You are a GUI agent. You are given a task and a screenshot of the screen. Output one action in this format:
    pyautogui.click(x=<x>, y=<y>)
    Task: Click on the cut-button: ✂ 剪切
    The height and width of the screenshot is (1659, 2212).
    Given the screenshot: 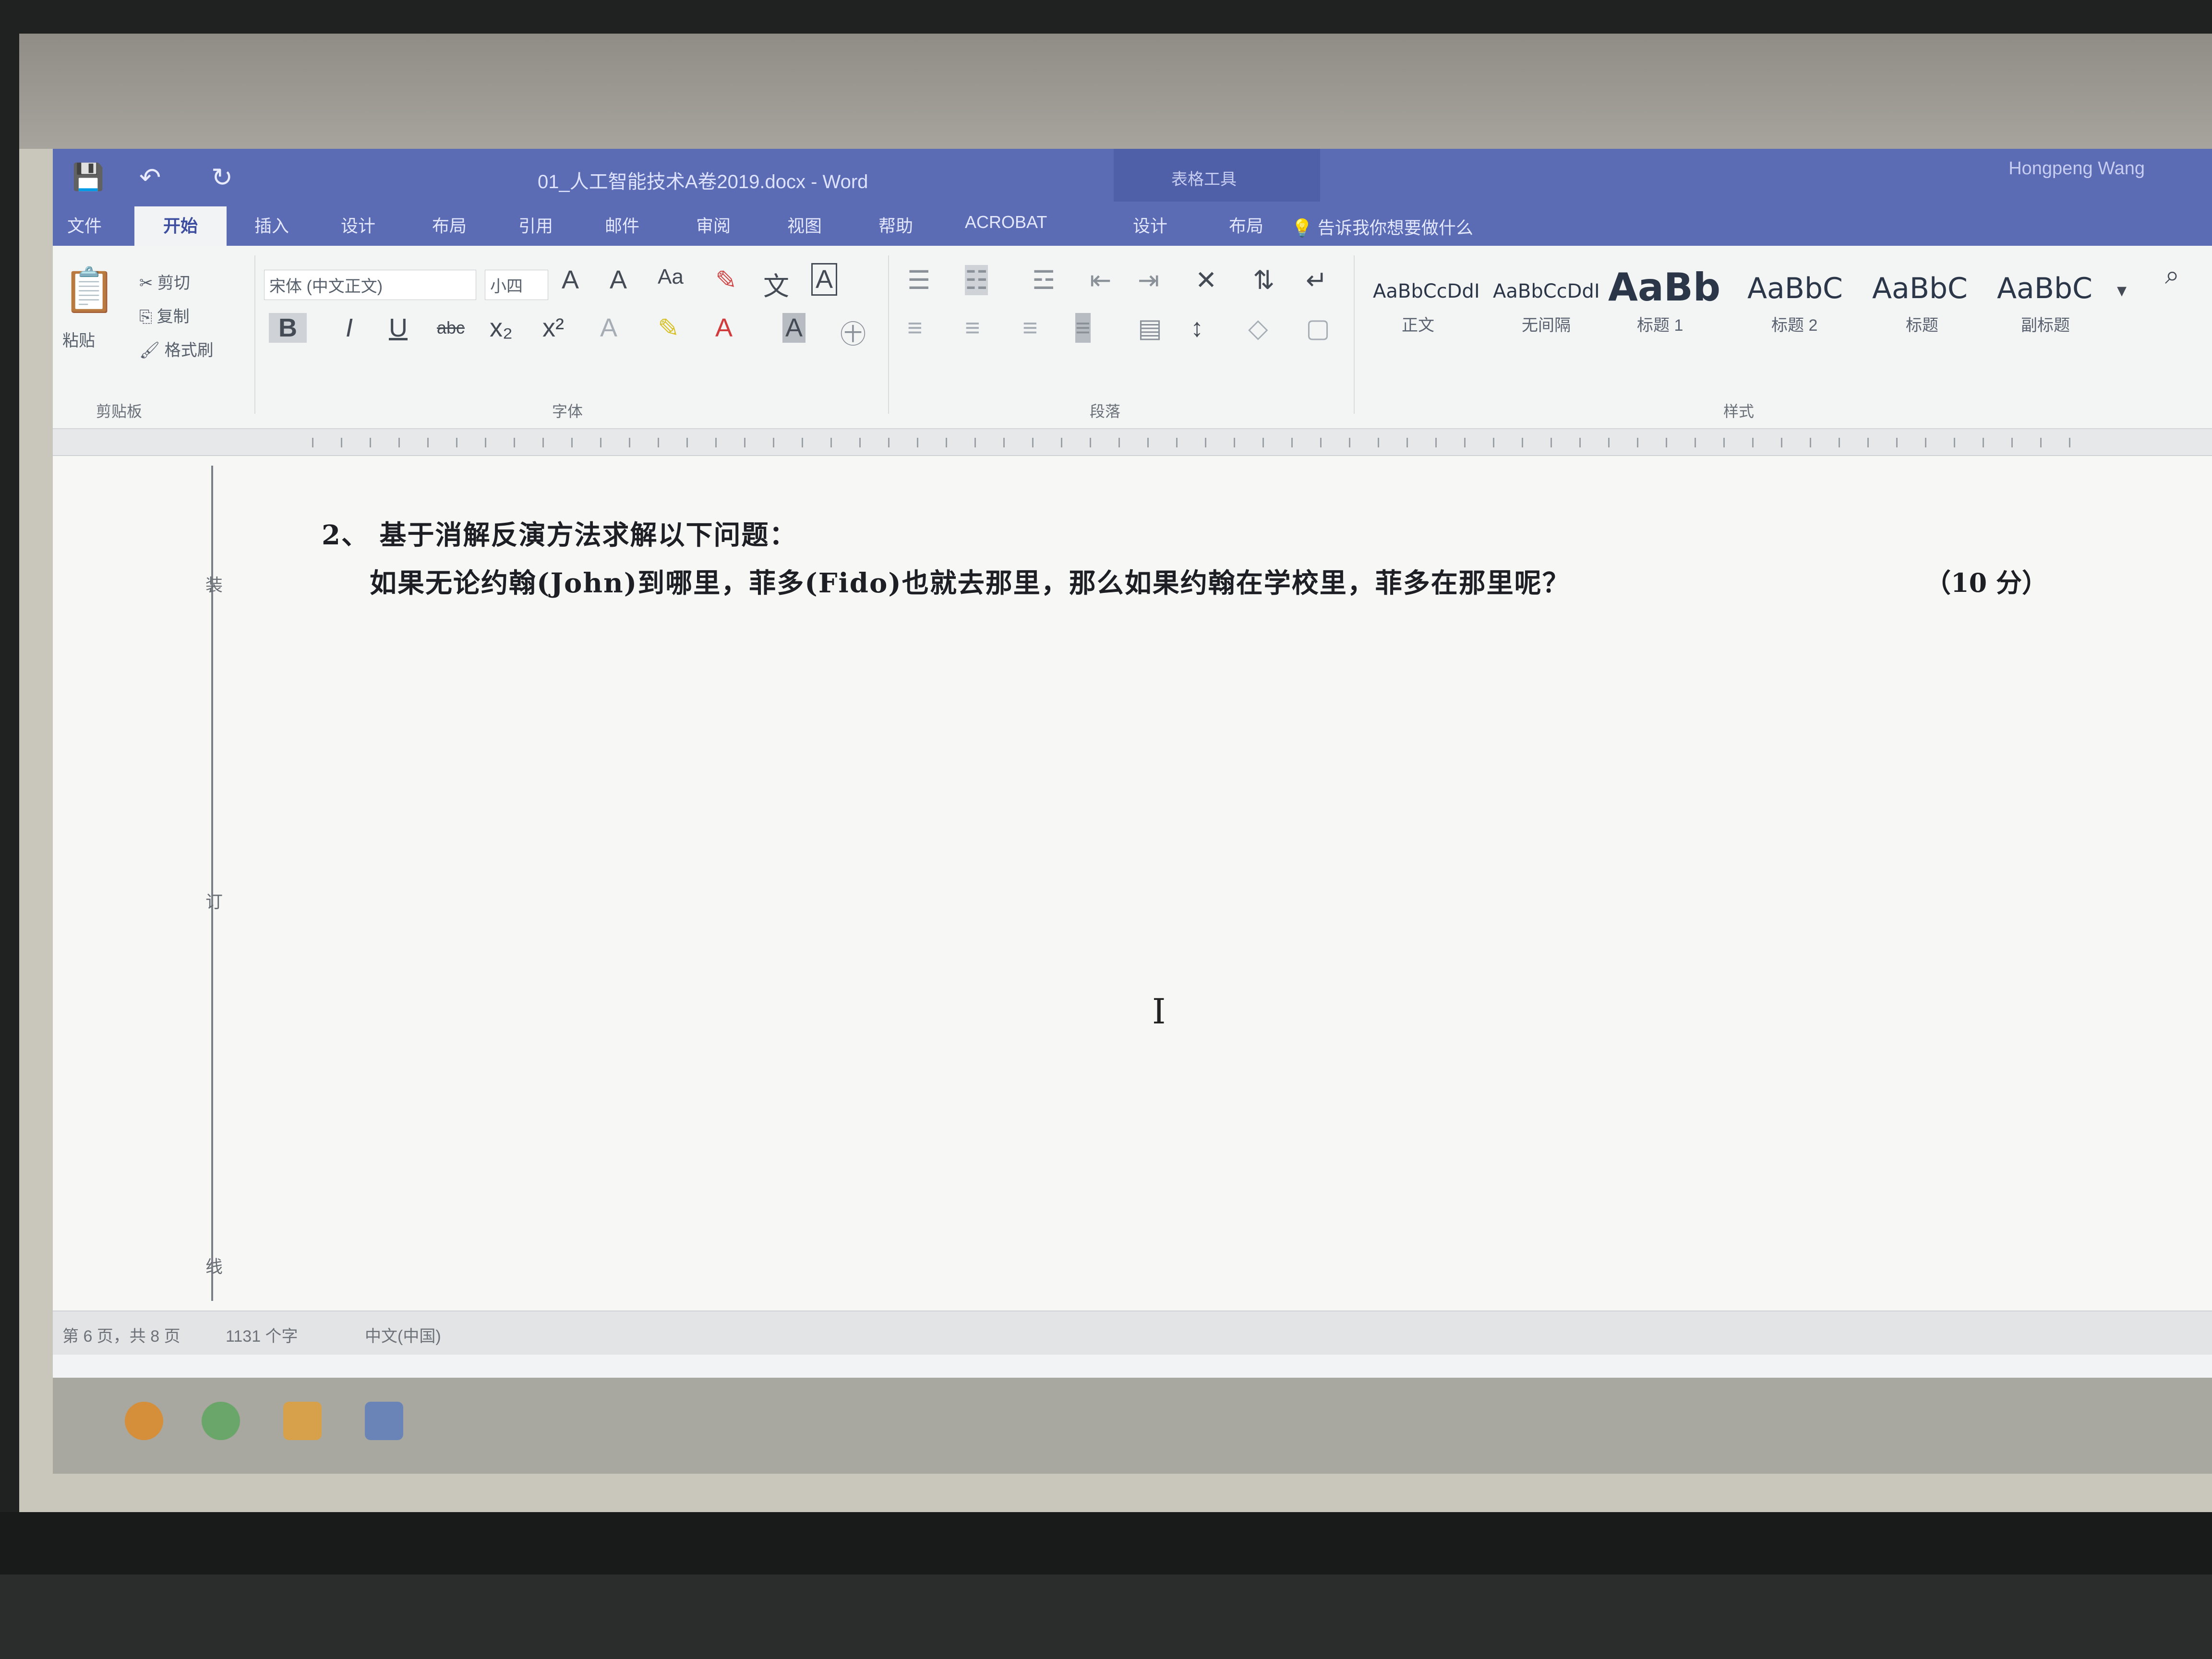 What is the action you would take?
    pyautogui.click(x=164, y=281)
    